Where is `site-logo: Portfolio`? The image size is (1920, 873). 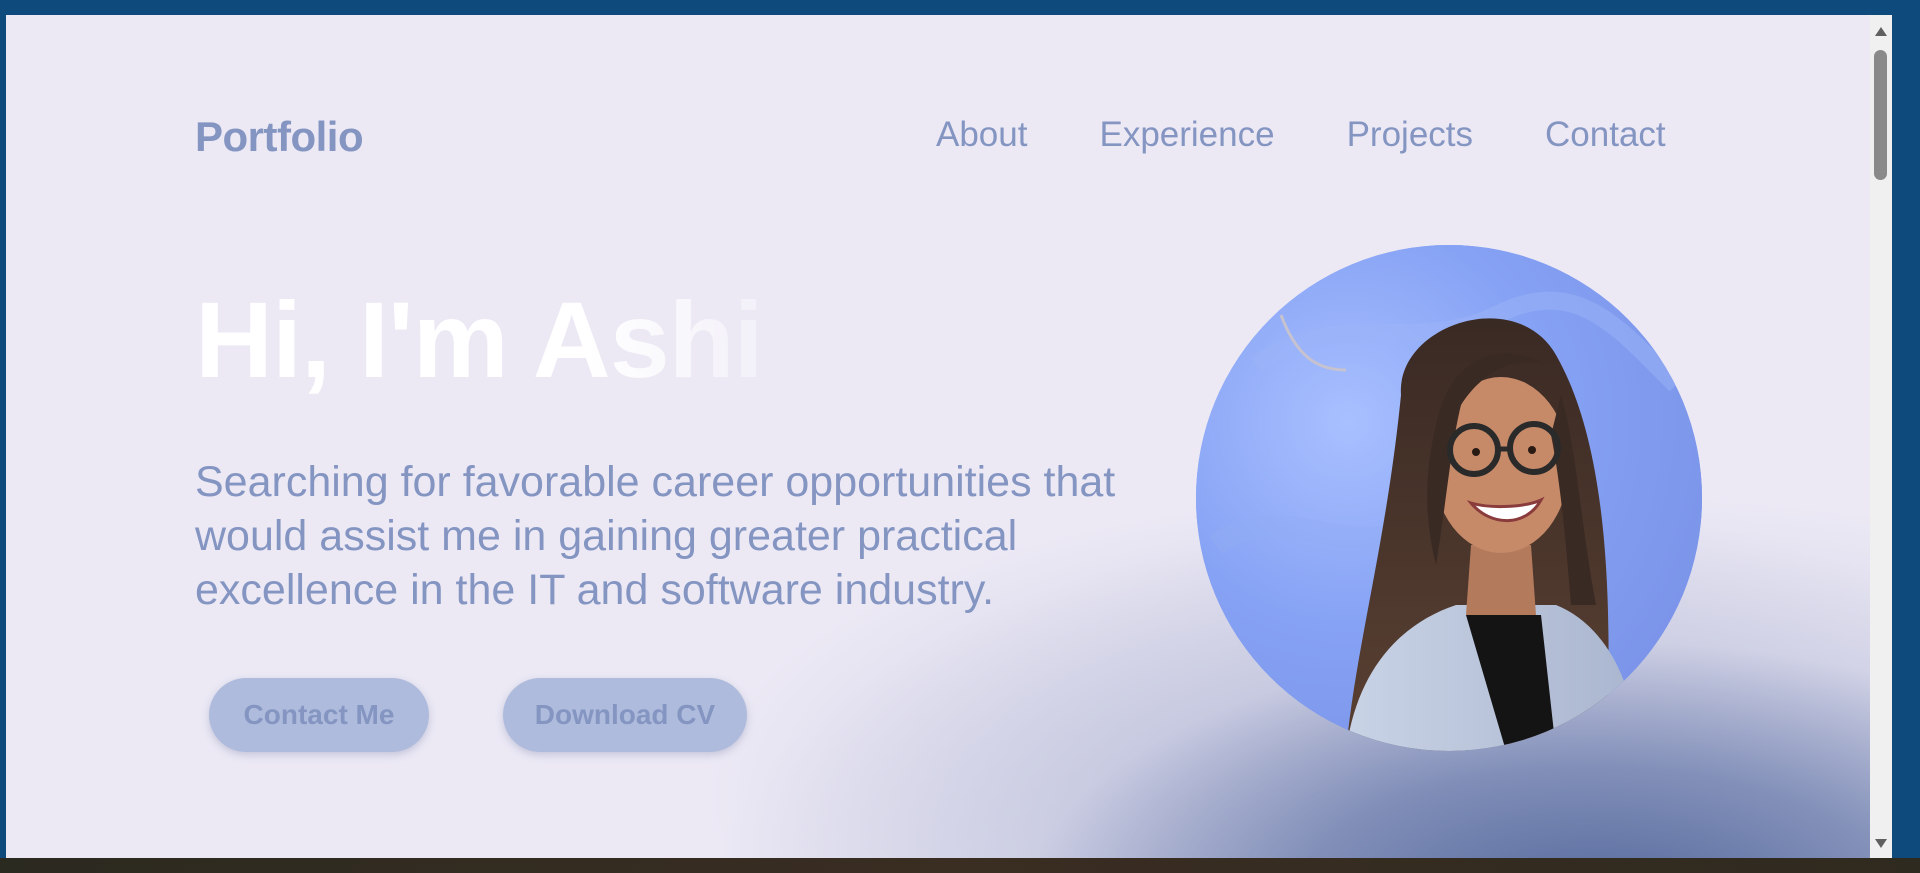 site-logo: Portfolio is located at coordinates (279, 137).